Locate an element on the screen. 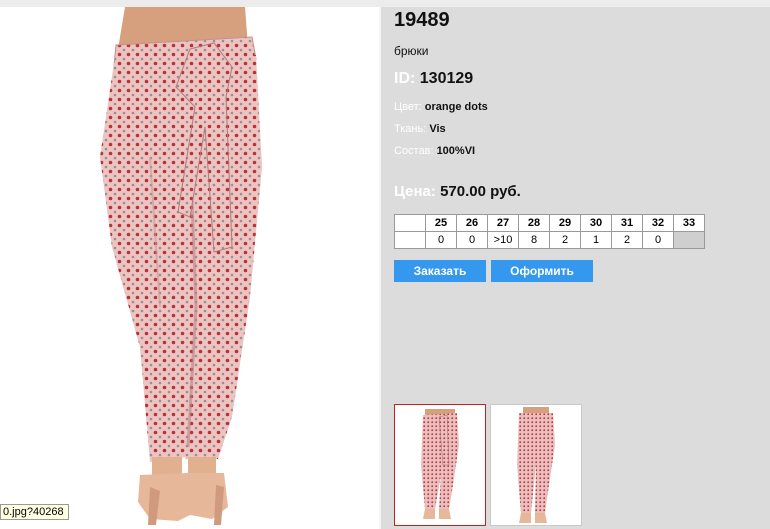 This screenshot has width=770, height=529. product-type: брюки is located at coordinates (411, 51).